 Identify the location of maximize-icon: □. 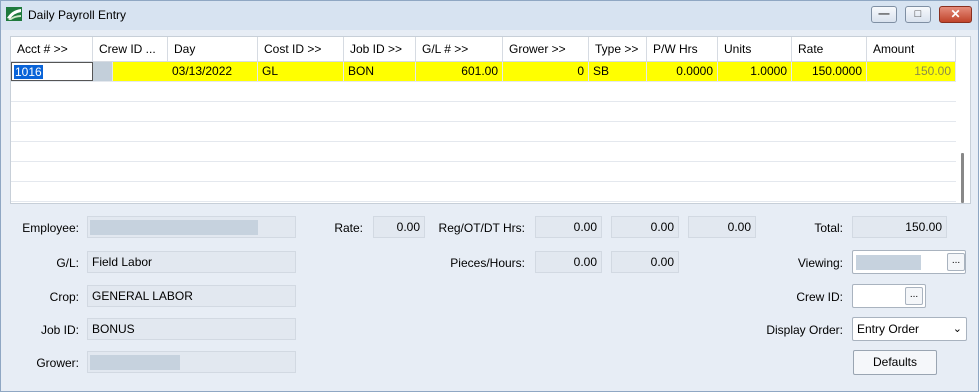
(918, 14).